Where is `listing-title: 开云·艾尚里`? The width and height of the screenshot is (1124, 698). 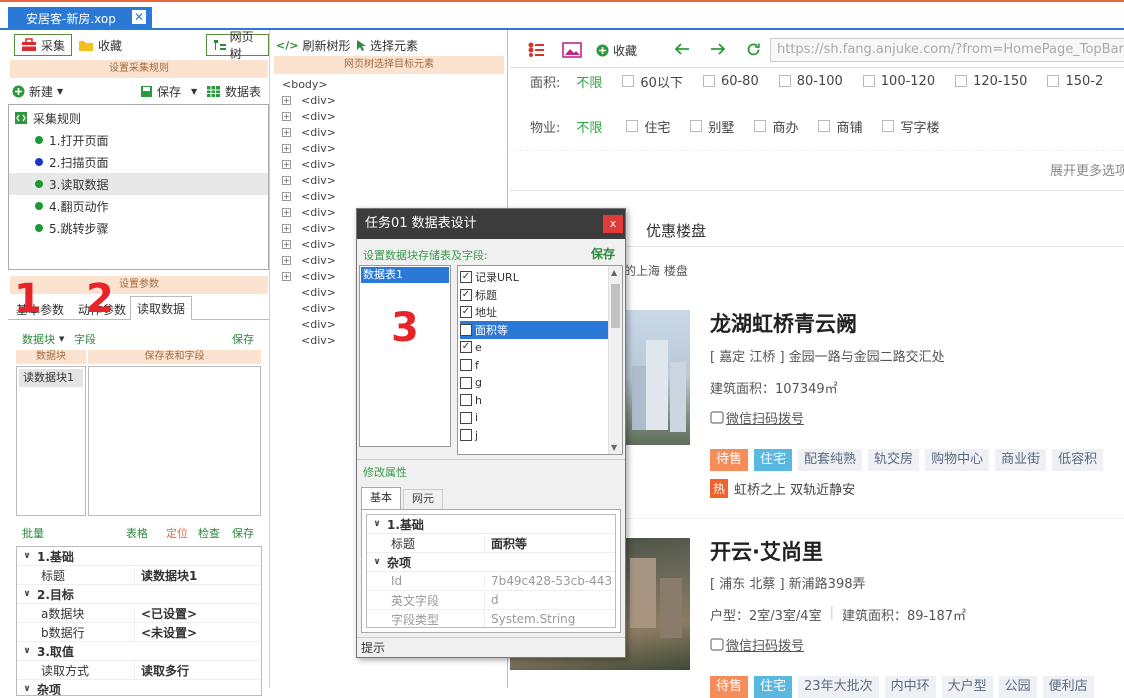
listing-title: 开云·艾尚里 is located at coordinates (766, 551).